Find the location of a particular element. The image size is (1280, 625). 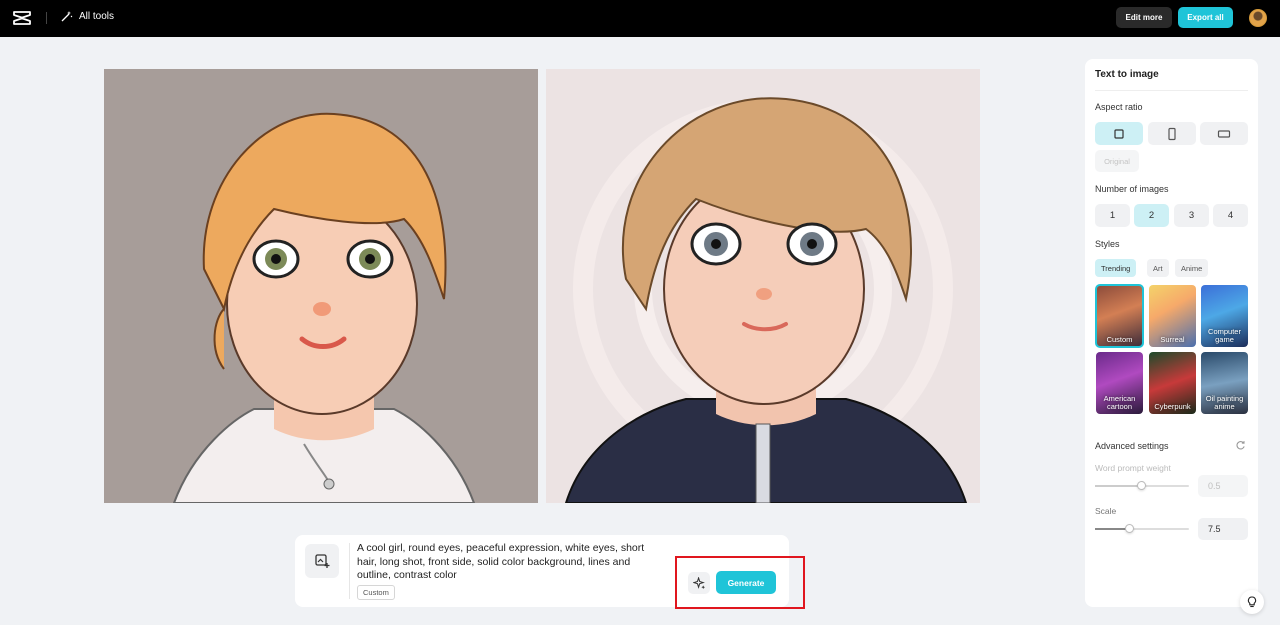

style-thumb-oil-painting-anime: Oil painting anime is located at coordinates (1224, 383).